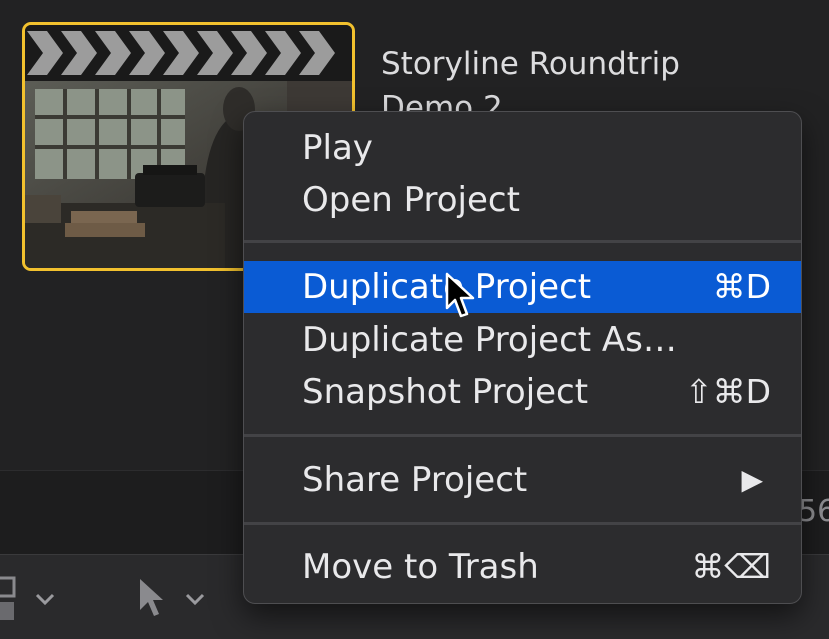 The image size is (829, 639). What do you see at coordinates (522, 148) in the screenshot?
I see `menu-item-play: Play` at bounding box center [522, 148].